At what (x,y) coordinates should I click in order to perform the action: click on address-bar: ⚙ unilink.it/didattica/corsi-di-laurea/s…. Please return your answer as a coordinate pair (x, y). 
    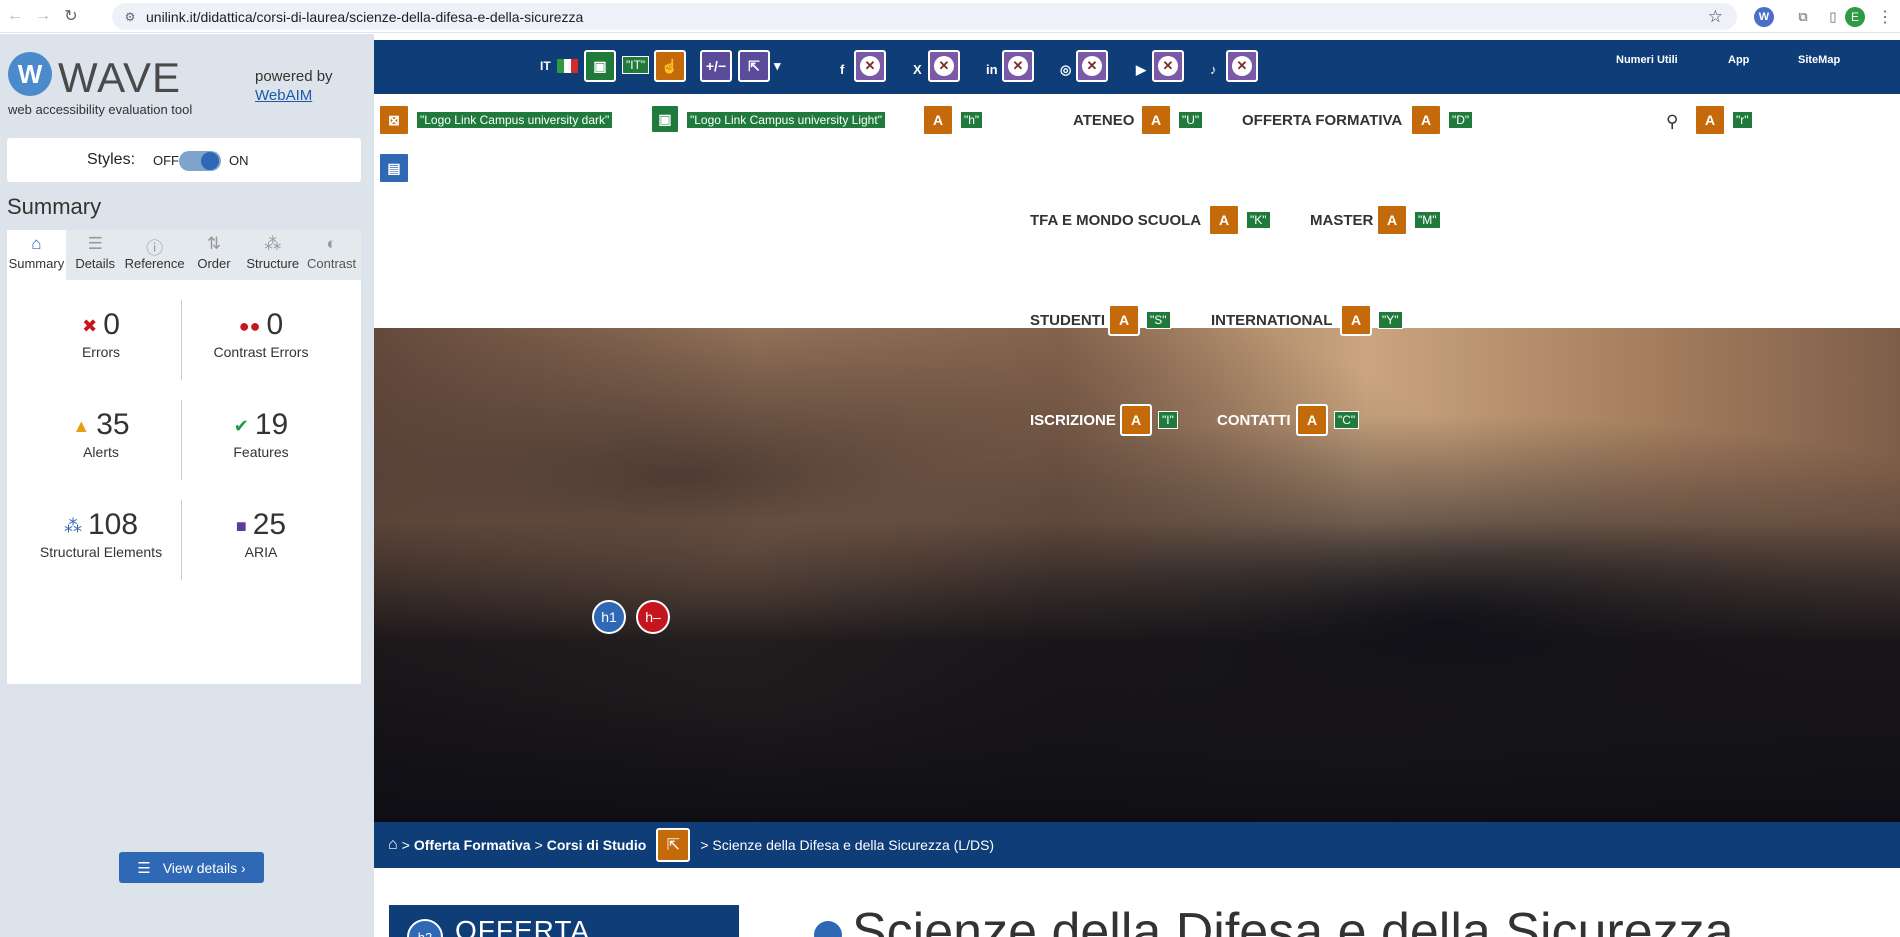
    Looking at the image, I should click on (924, 16).